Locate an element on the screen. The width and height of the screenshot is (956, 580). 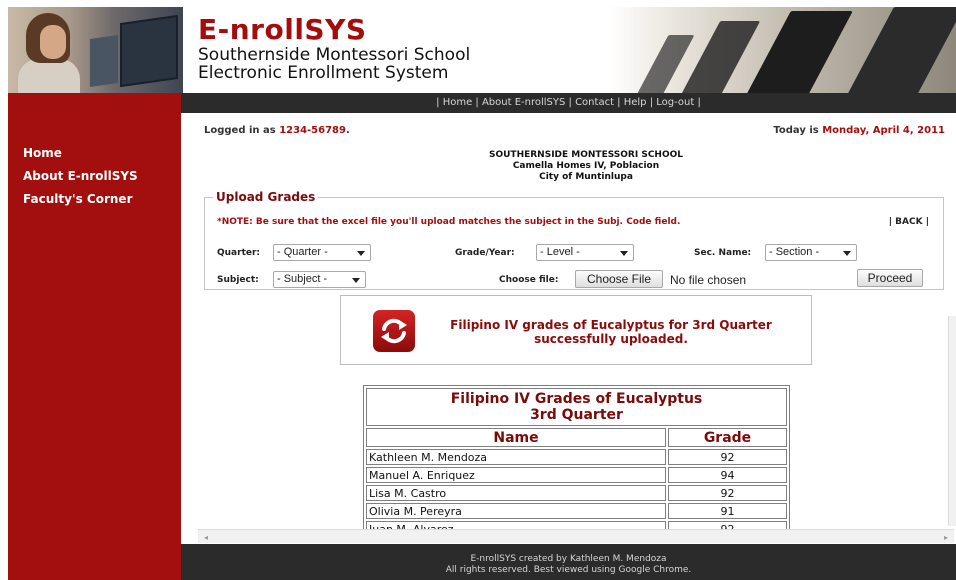
section-name-label: Sec. Name: is located at coordinates (723, 253).